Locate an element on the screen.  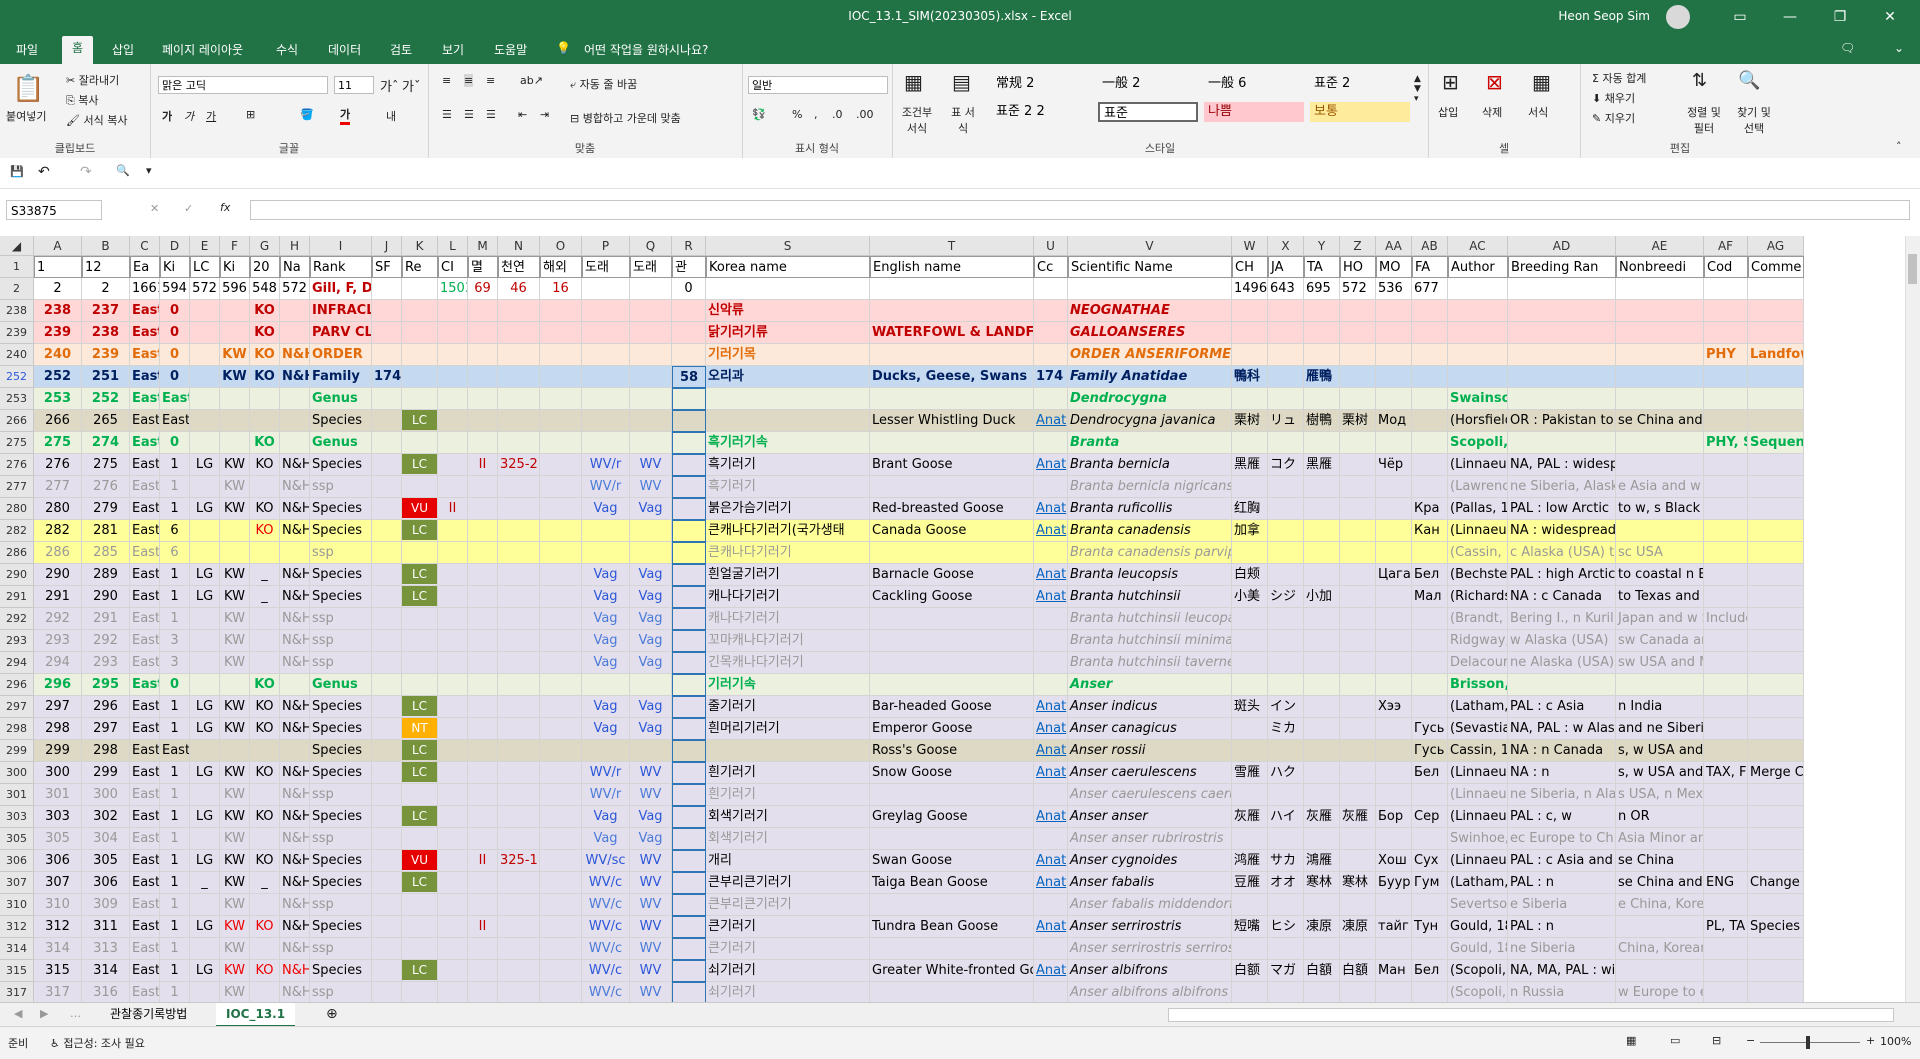
zoom-out-icon: − is located at coordinates (1750, 1040).